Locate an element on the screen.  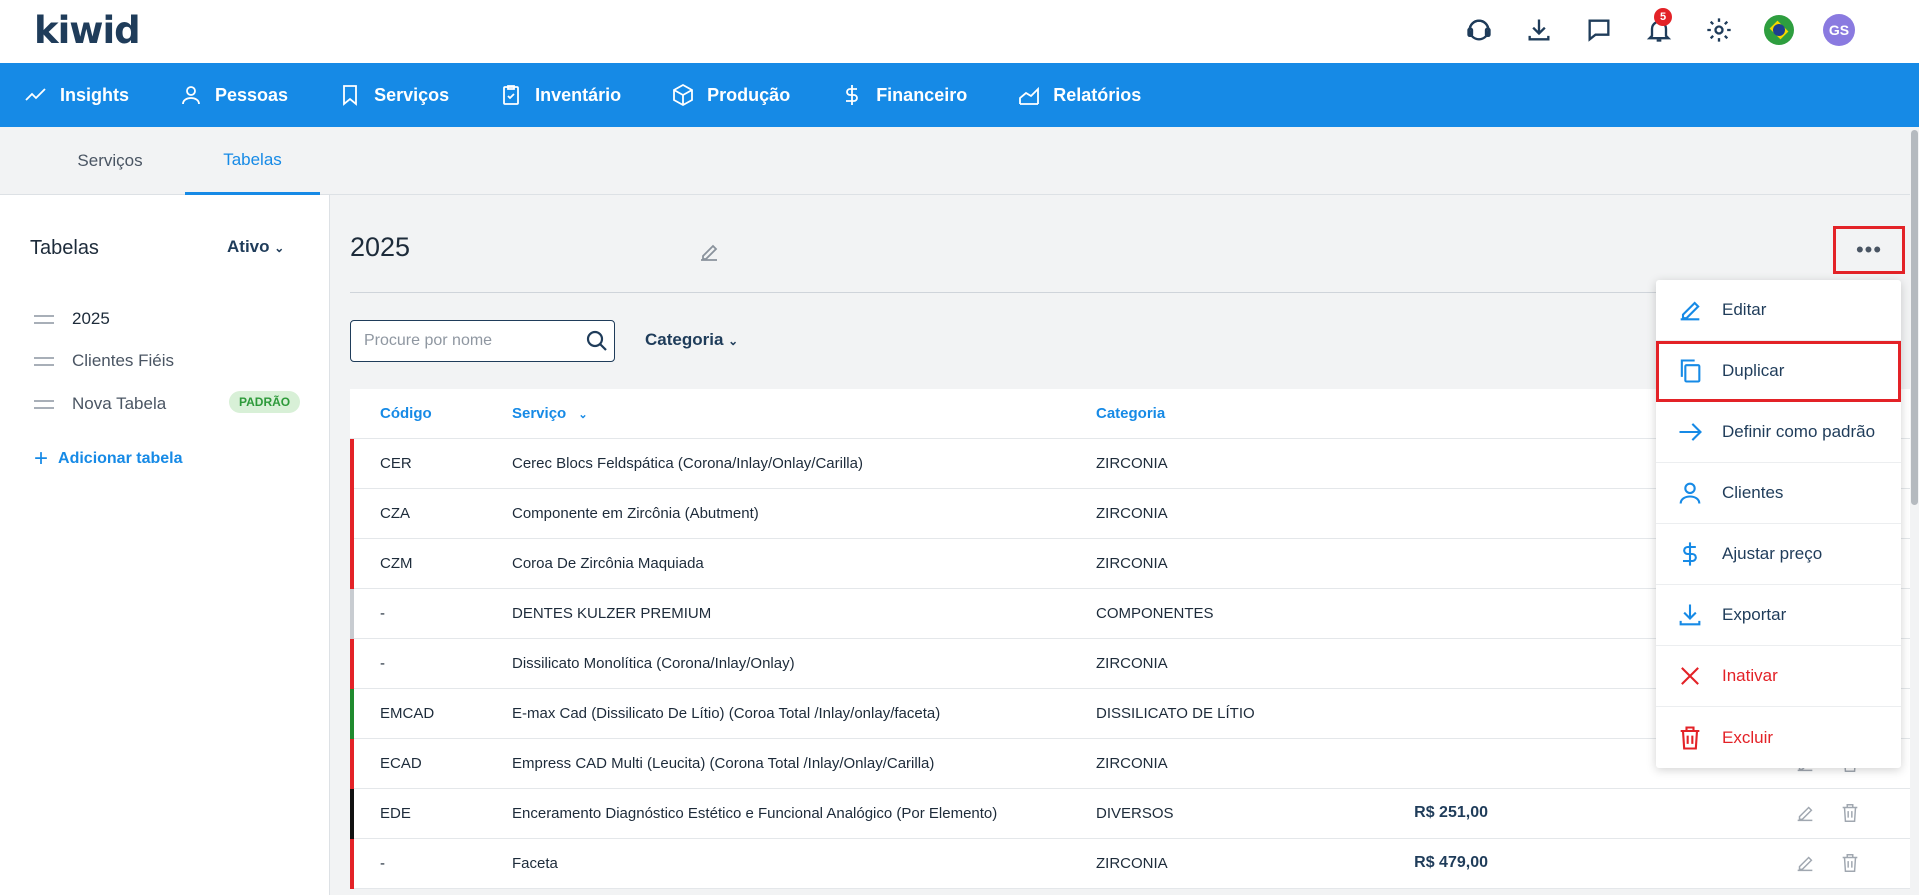
add-table-label: Adicionar tabela is located at coordinates (120, 458).